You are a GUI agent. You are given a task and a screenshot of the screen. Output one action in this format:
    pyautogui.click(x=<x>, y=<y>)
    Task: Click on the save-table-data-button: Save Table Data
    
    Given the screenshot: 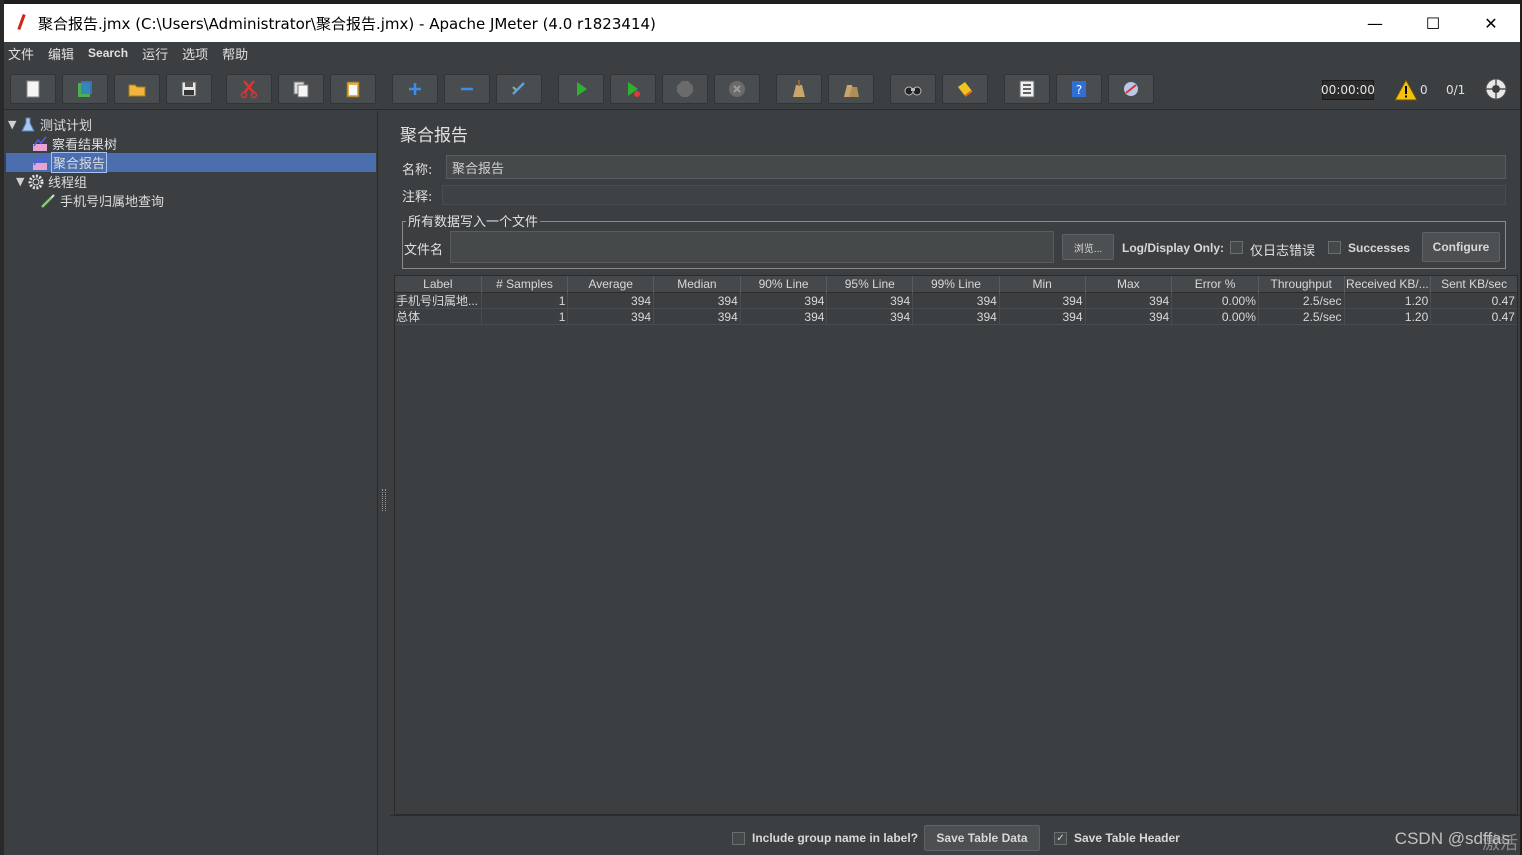 What is the action you would take?
    pyautogui.click(x=982, y=838)
    